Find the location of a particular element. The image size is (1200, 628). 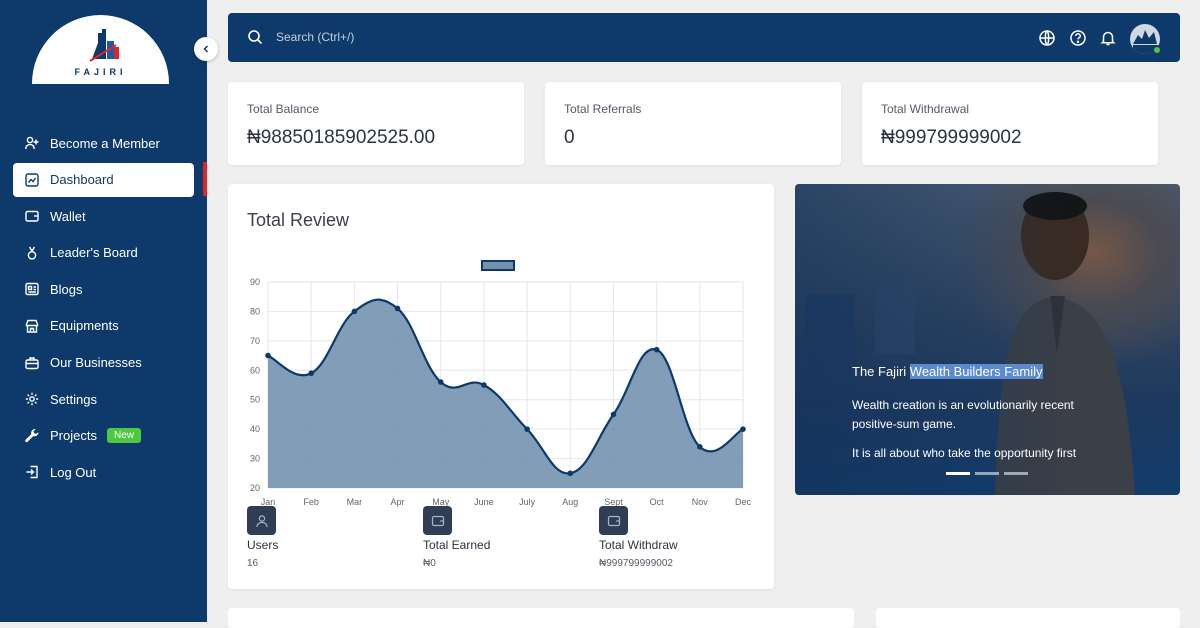

summary-label: Users is located at coordinates (263, 545).